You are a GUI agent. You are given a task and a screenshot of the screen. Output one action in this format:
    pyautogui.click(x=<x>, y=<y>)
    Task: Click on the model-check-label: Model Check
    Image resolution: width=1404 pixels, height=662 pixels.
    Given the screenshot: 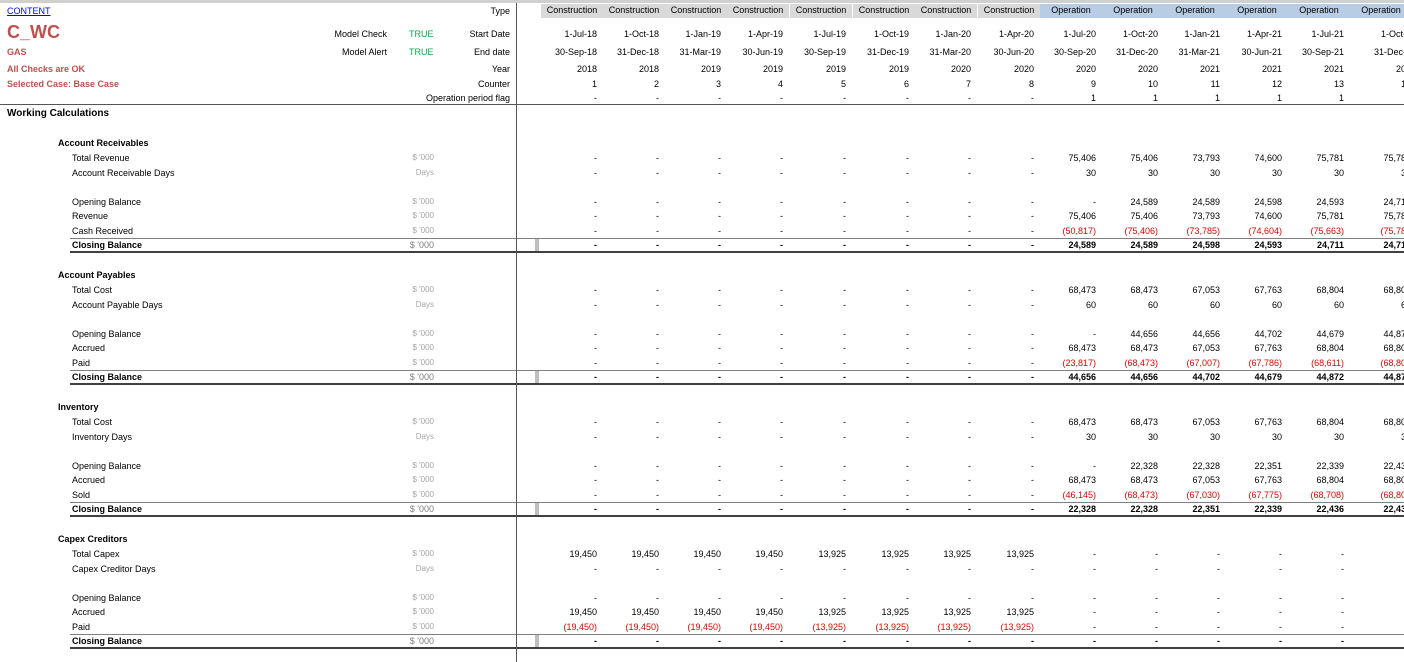 What is the action you would take?
    pyautogui.click(x=360, y=34)
    